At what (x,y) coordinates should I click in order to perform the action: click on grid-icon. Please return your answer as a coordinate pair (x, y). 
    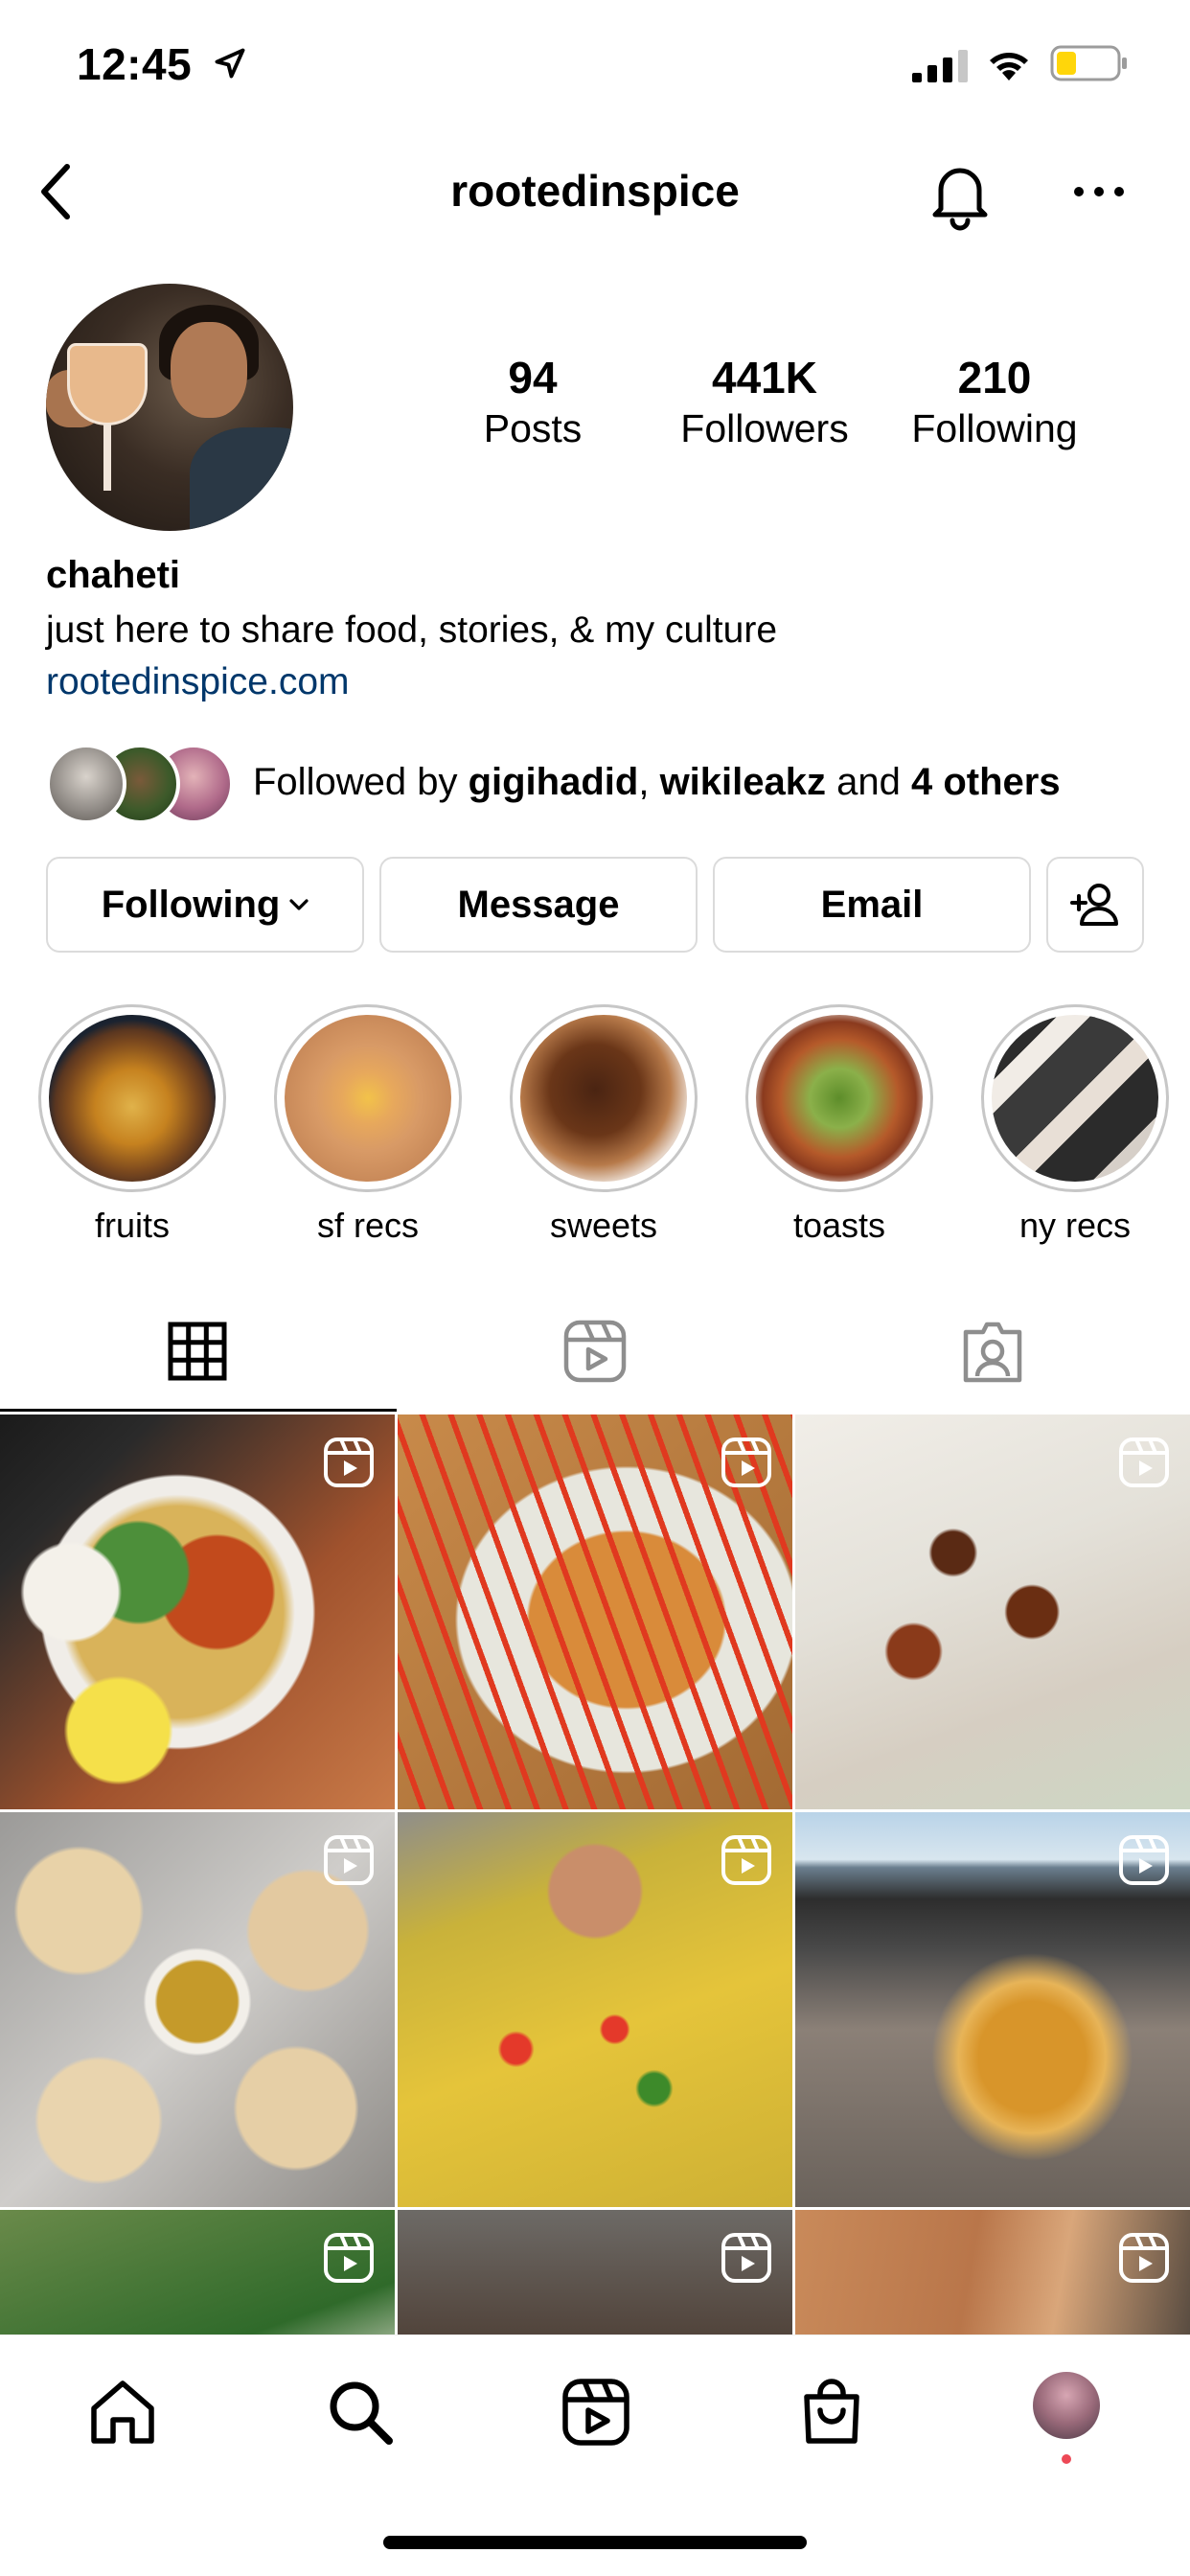
    Looking at the image, I should click on (198, 1351).